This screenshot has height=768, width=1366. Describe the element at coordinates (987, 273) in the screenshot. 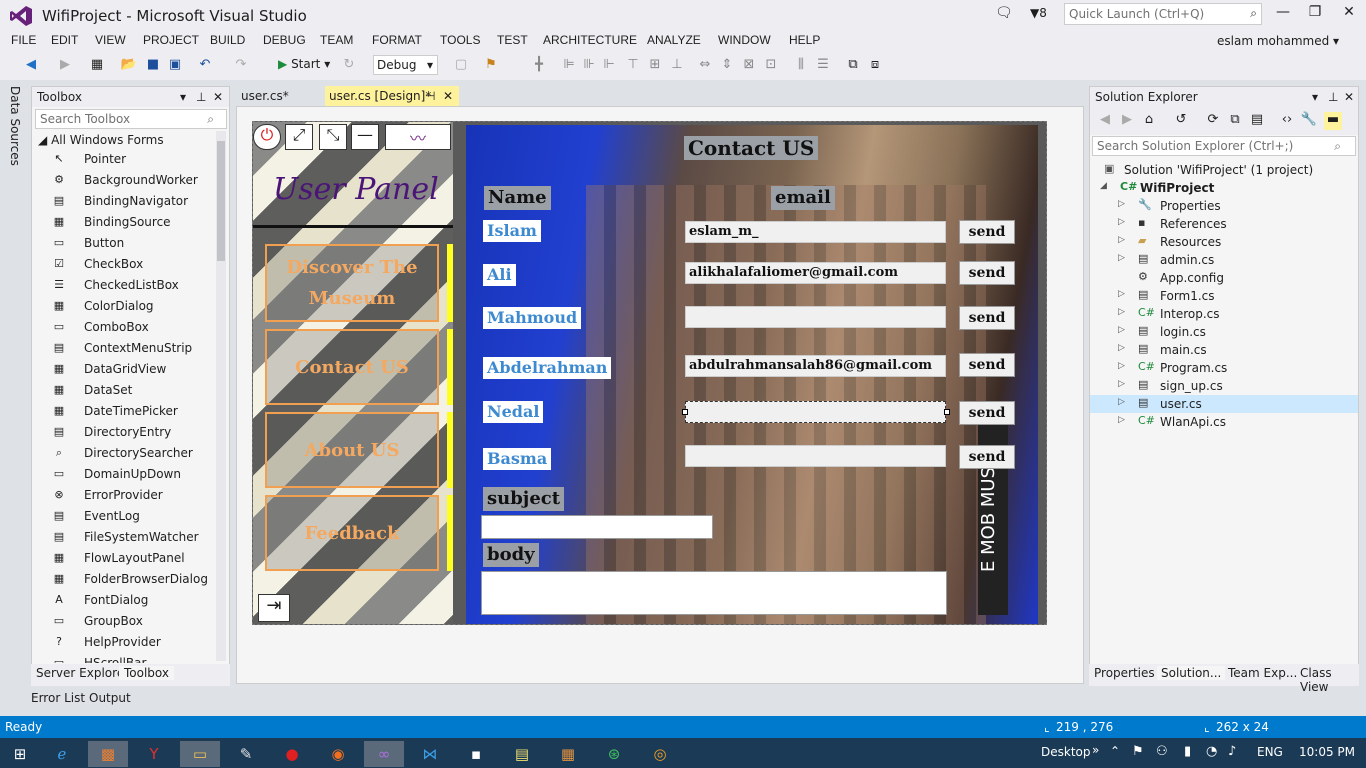

I see `send-button-ali: send` at that location.